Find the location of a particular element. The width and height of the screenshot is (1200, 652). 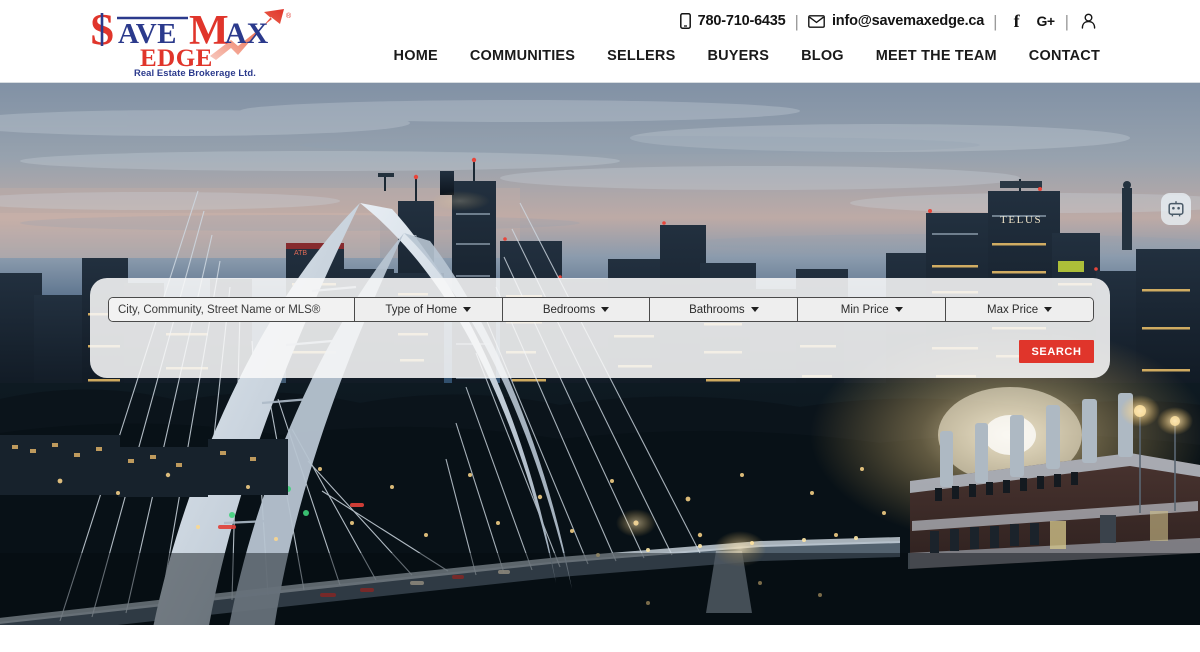

nav-item-sellers: SELLERS is located at coordinates (641, 56).